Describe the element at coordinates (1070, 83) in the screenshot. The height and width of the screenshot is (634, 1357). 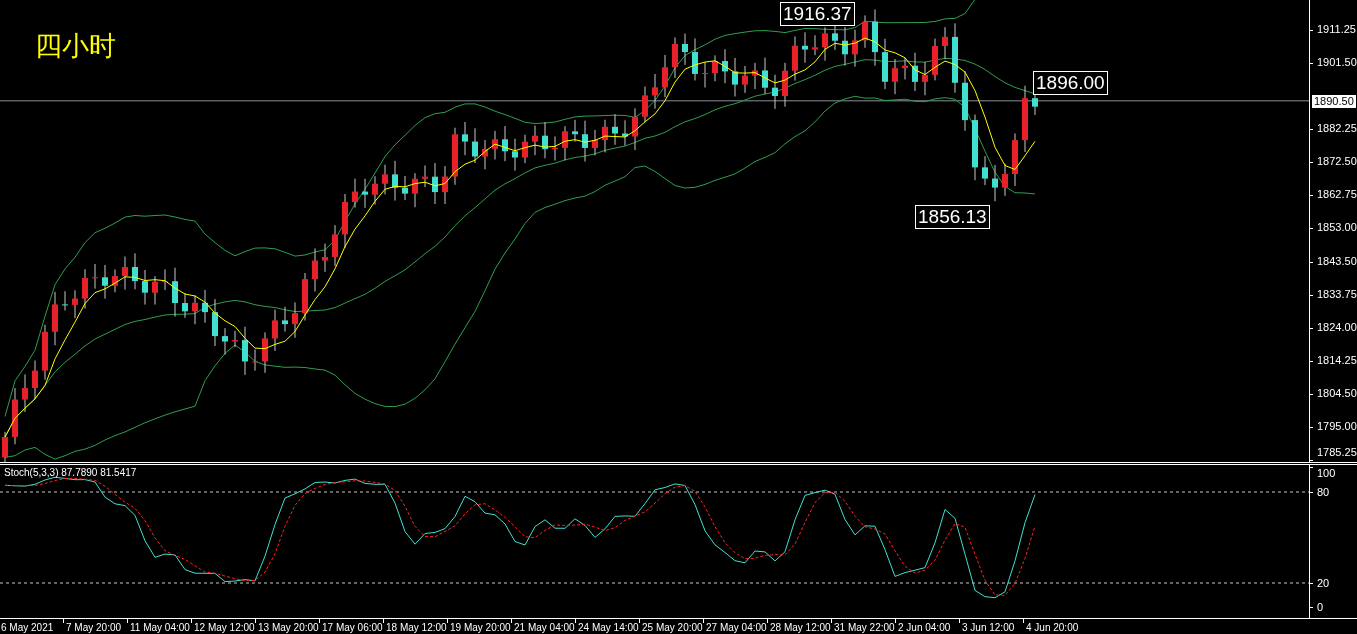
I see `price-callout: 1896.00` at that location.